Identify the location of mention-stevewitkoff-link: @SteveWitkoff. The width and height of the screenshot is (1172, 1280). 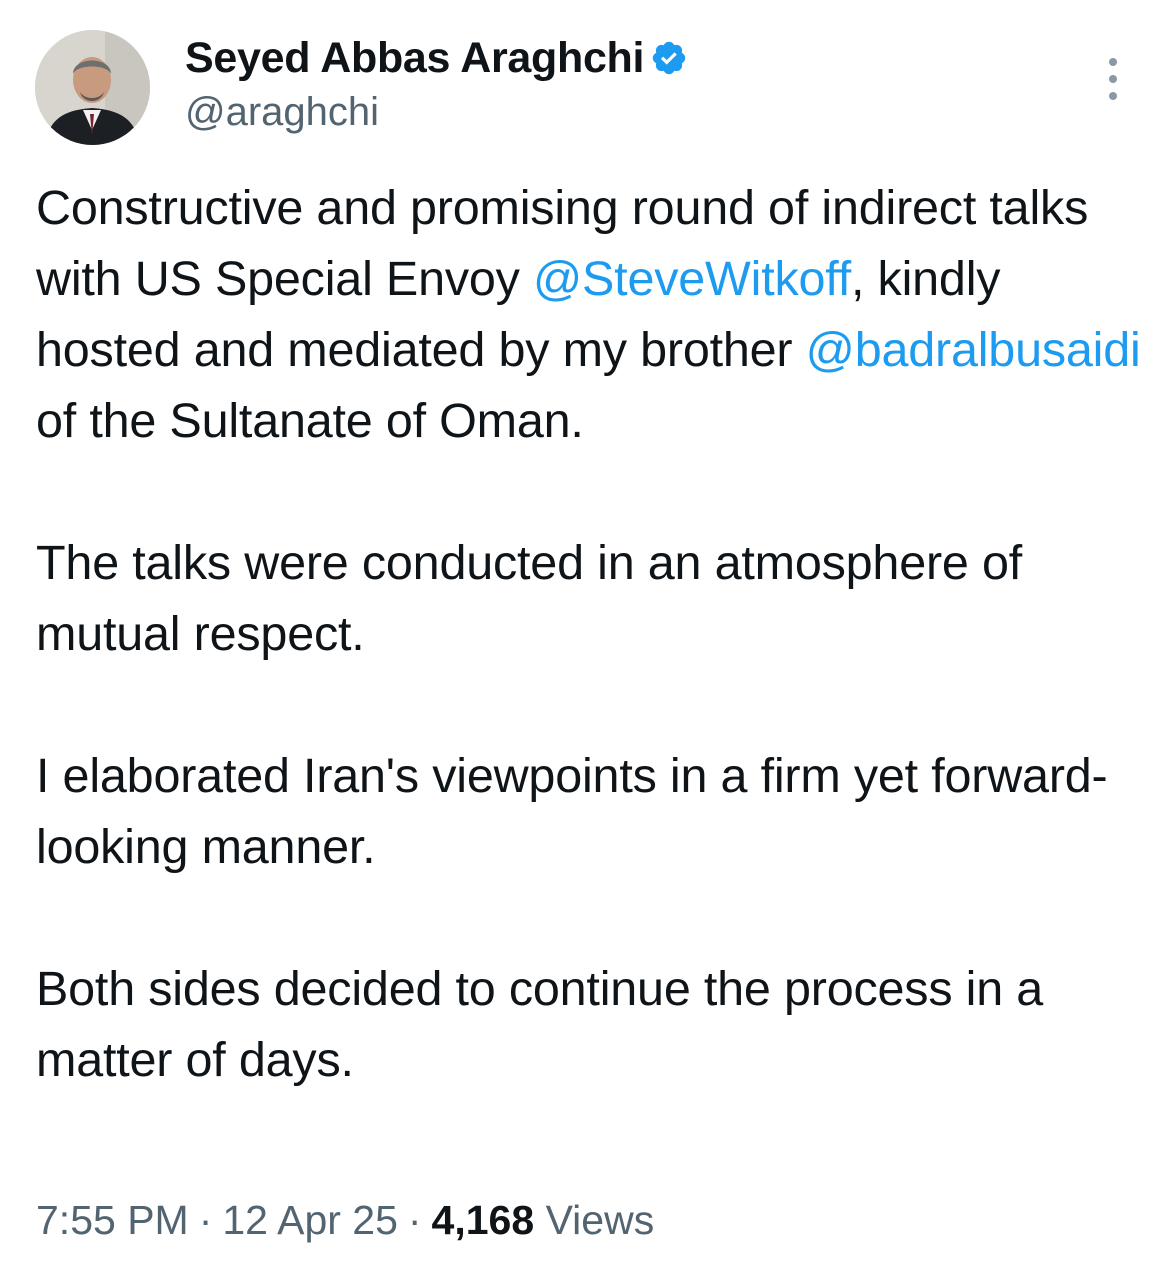
(692, 279).